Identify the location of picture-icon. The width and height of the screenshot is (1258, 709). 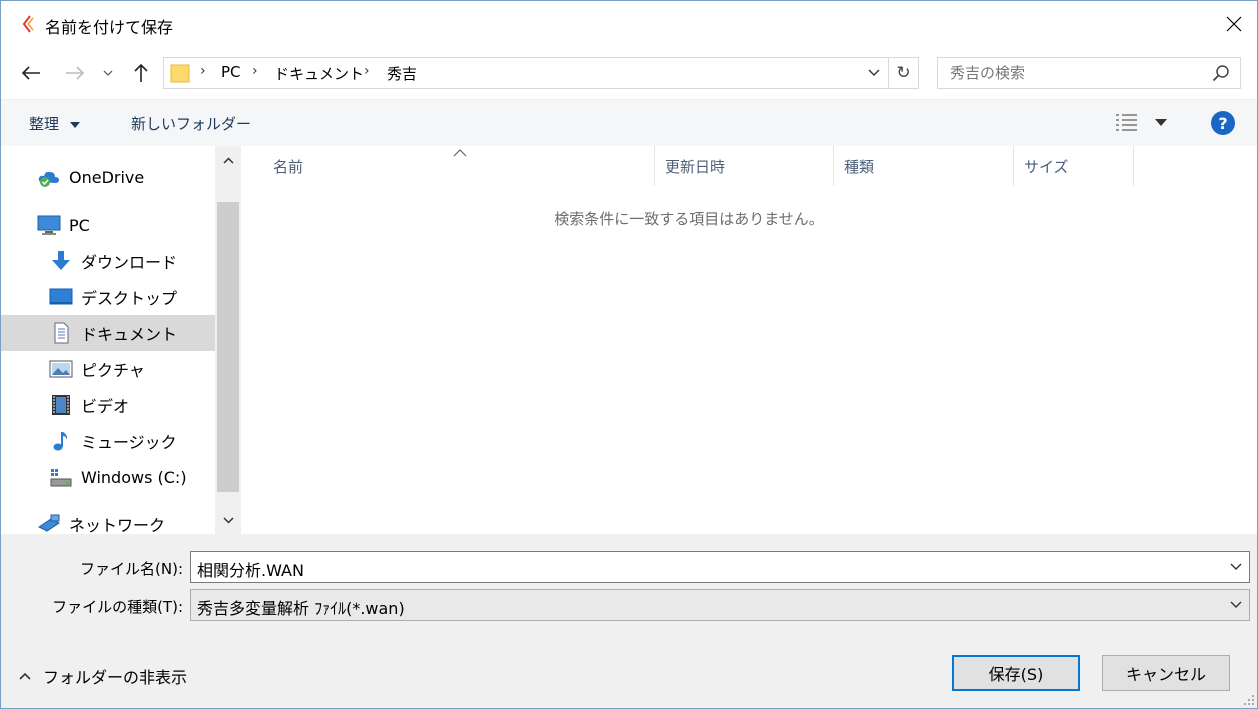
(61, 369).